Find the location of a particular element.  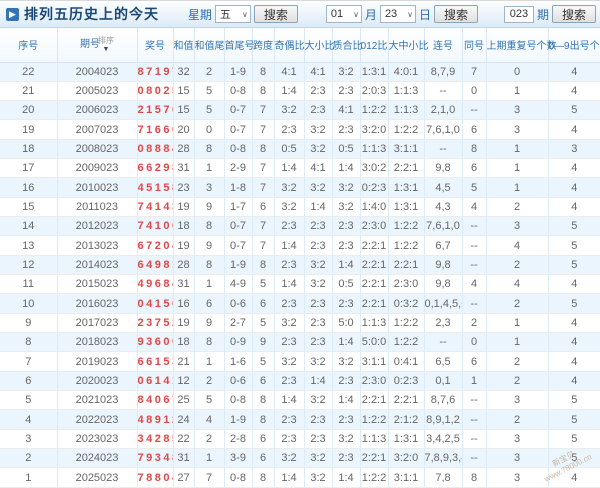

cell-hezhiwei: 3 is located at coordinates (208, 187).